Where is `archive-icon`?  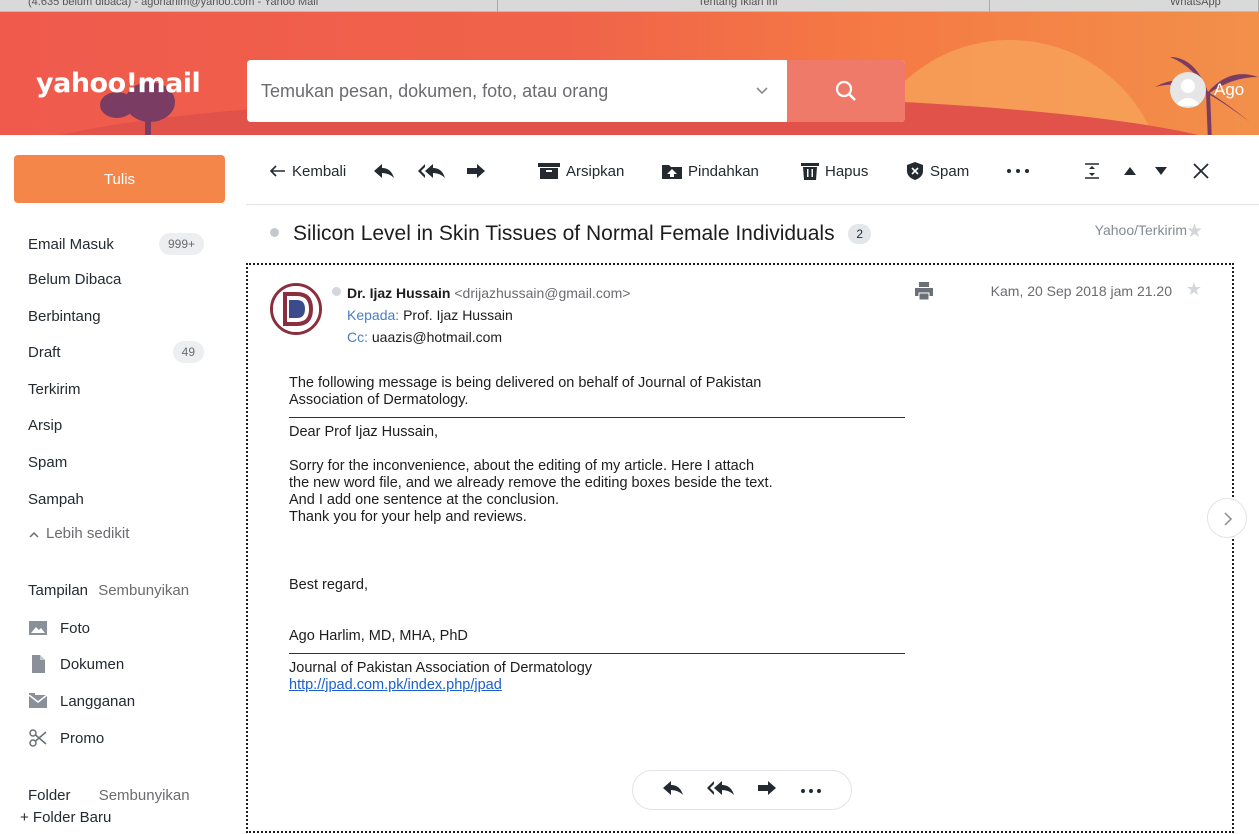 archive-icon is located at coordinates (549, 171).